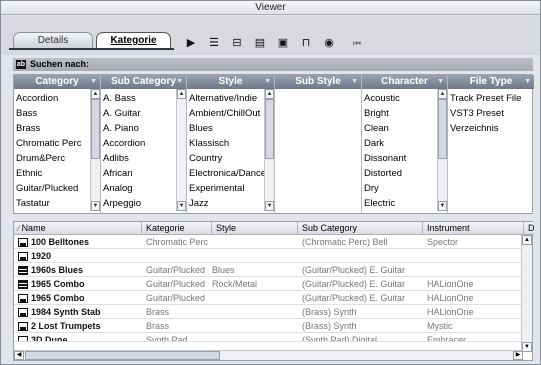  Describe the element at coordinates (329, 43) in the screenshot. I see `media-icon: ◉` at that location.